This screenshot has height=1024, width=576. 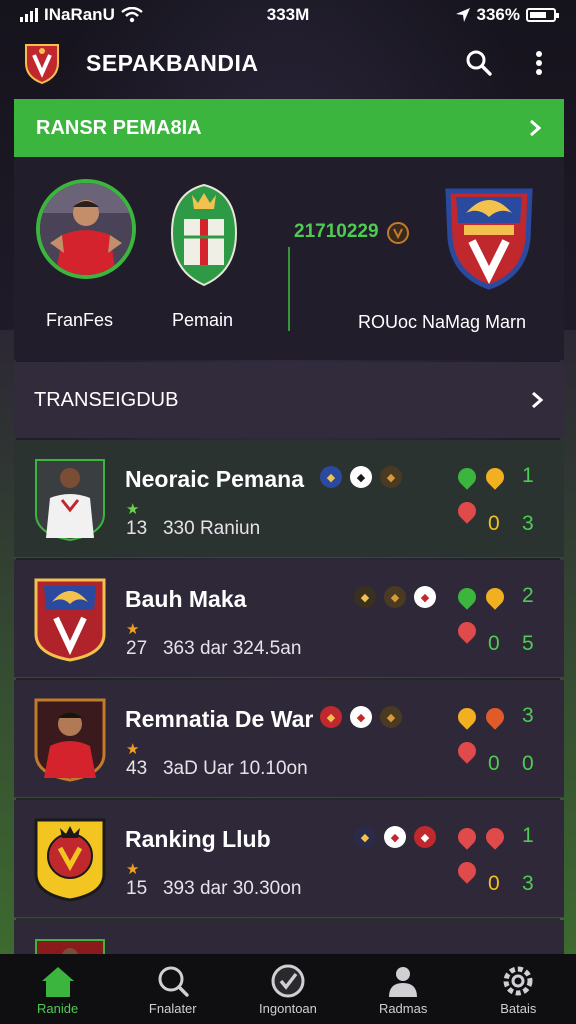 I want to click on nav-item-settings: Batais, so click(x=518, y=989).